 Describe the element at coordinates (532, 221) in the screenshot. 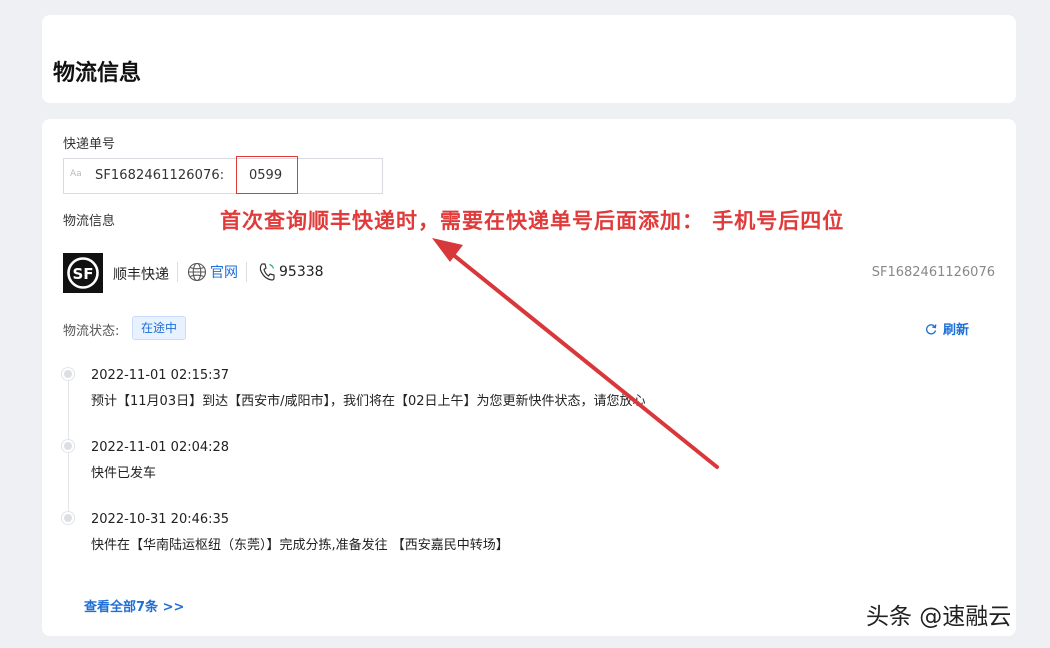

I see `annotation-text: 首次查询顺丰快递时，需要在快递单号后面添加： 手机号后四位` at that location.